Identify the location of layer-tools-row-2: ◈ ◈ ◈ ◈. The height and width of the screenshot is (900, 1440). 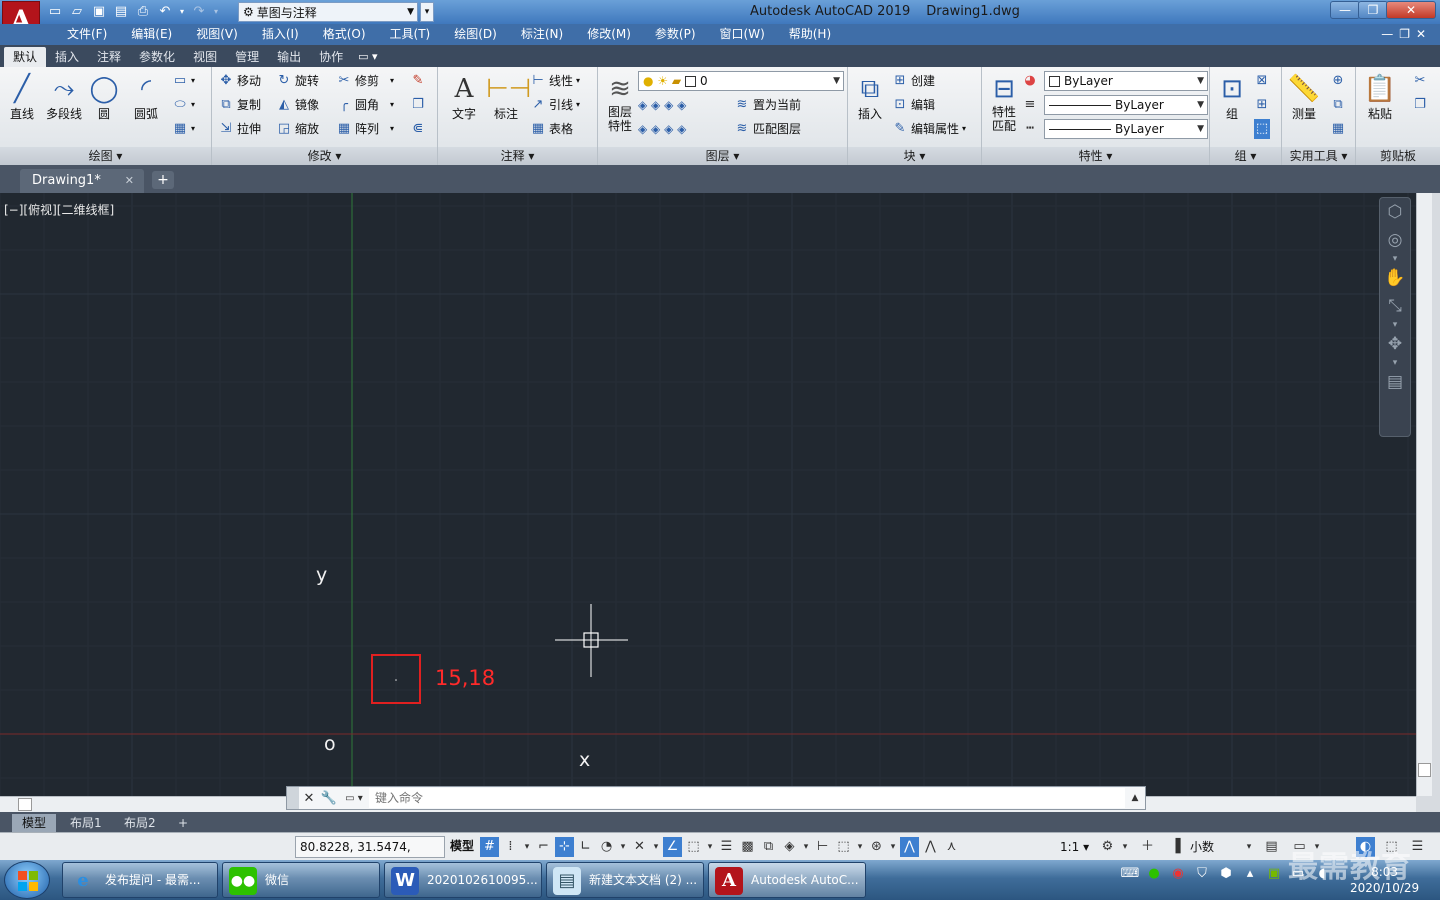
(662, 129).